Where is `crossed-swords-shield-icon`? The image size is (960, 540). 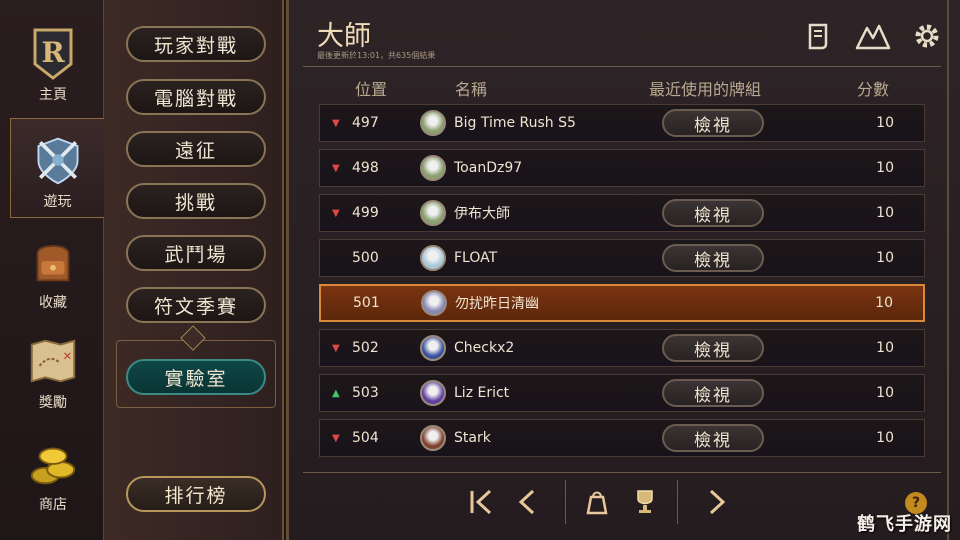
crossed-swords-shield-icon is located at coordinates (58, 160).